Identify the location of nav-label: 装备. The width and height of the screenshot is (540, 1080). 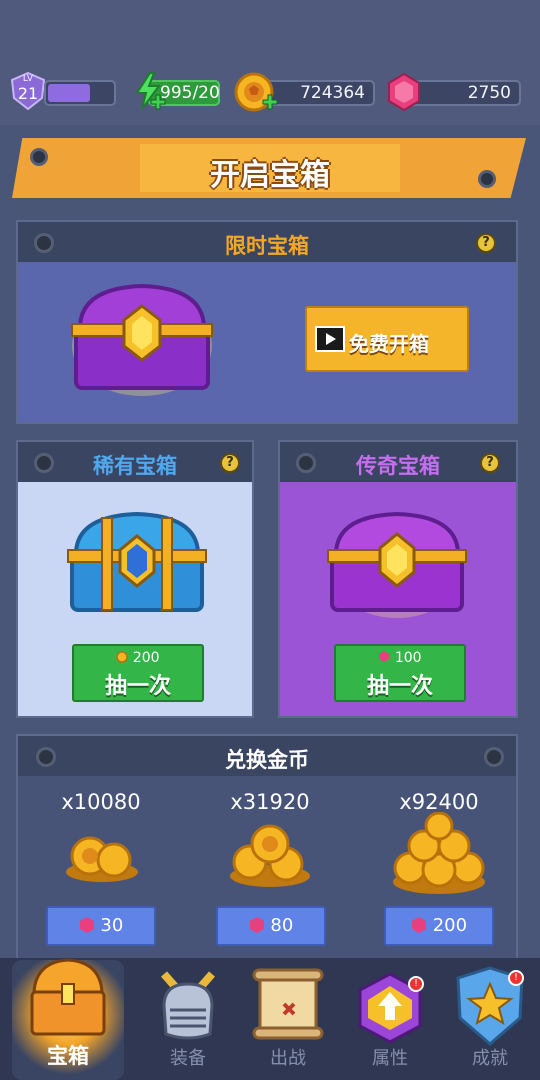
(188, 1058).